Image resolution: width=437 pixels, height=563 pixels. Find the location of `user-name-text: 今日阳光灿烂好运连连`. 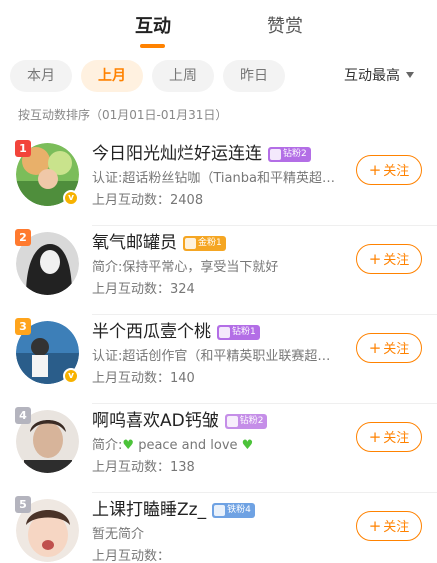

user-name-text: 今日阳光灿烂好运连连 is located at coordinates (177, 154).